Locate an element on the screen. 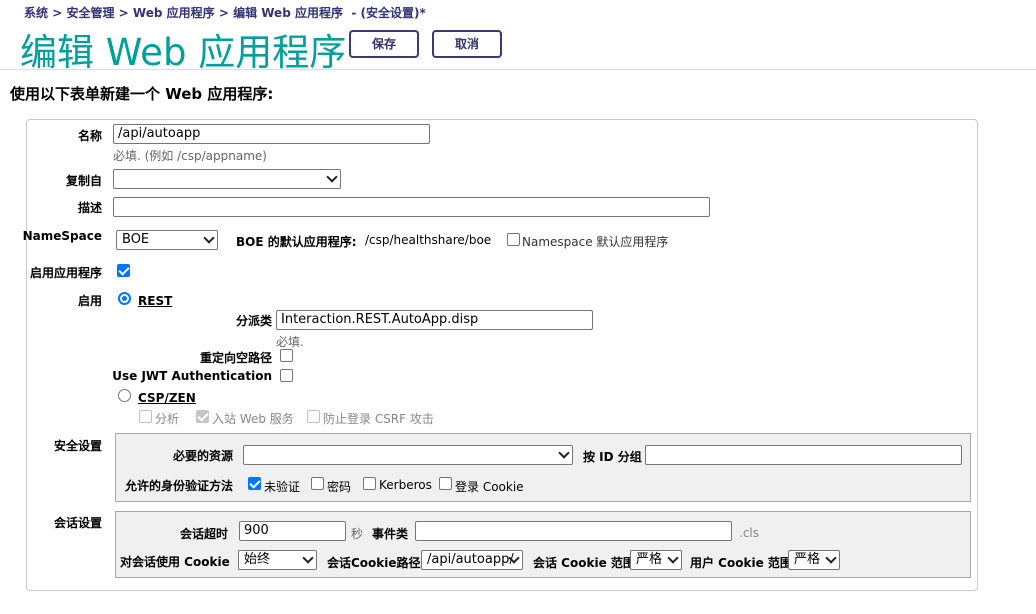  redirect-empty-path-checkbox is located at coordinates (286, 355).